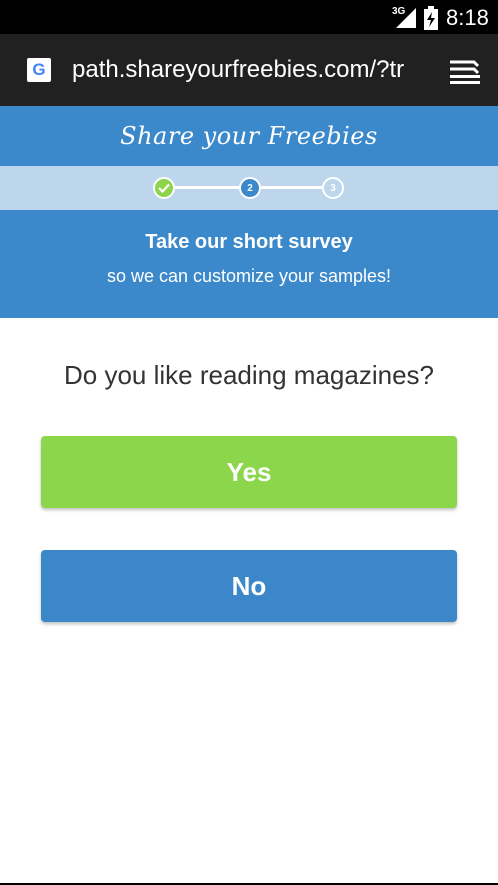 The image size is (498, 885). I want to click on progress-stepper: 2 3, so click(249, 188).